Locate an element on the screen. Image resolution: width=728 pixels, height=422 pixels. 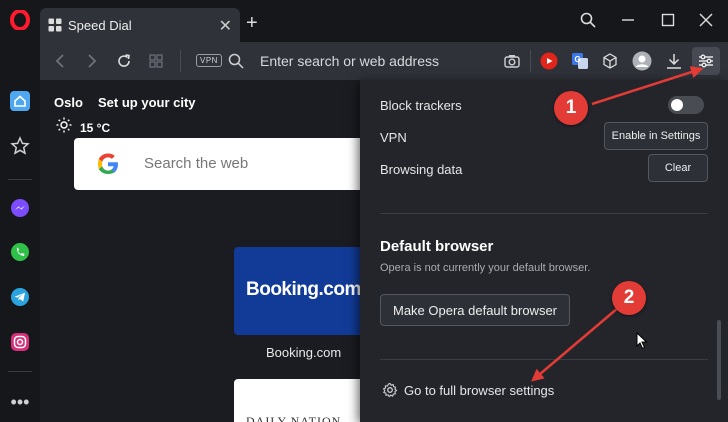
annotation-badge-1: 1 is located at coordinates (571, 108).